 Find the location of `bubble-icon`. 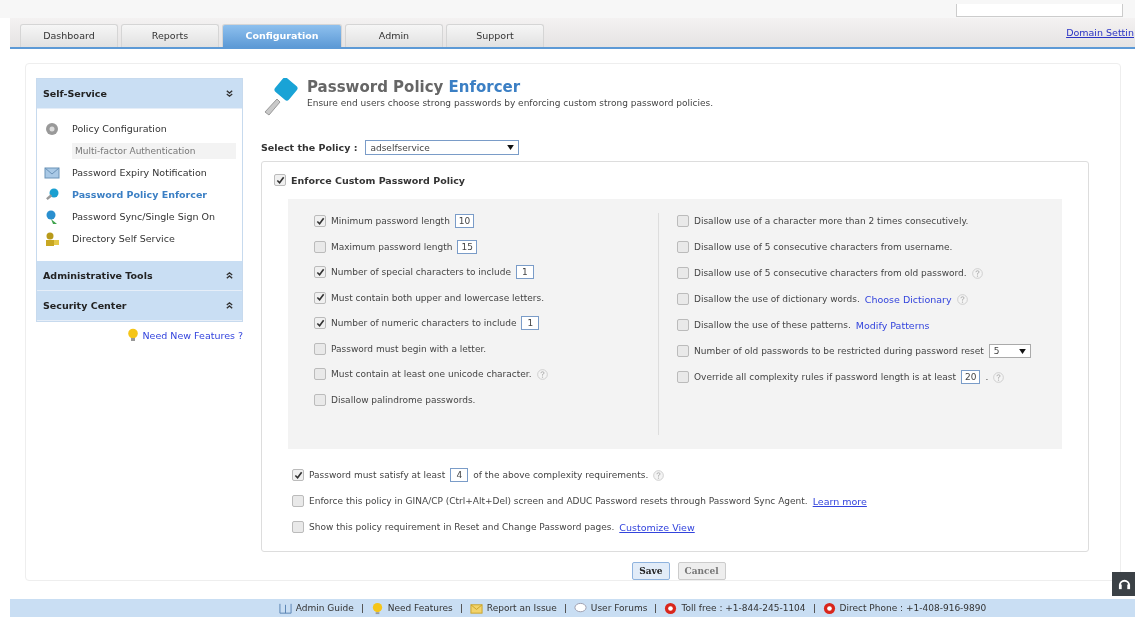

bubble-icon is located at coordinates (580, 608).